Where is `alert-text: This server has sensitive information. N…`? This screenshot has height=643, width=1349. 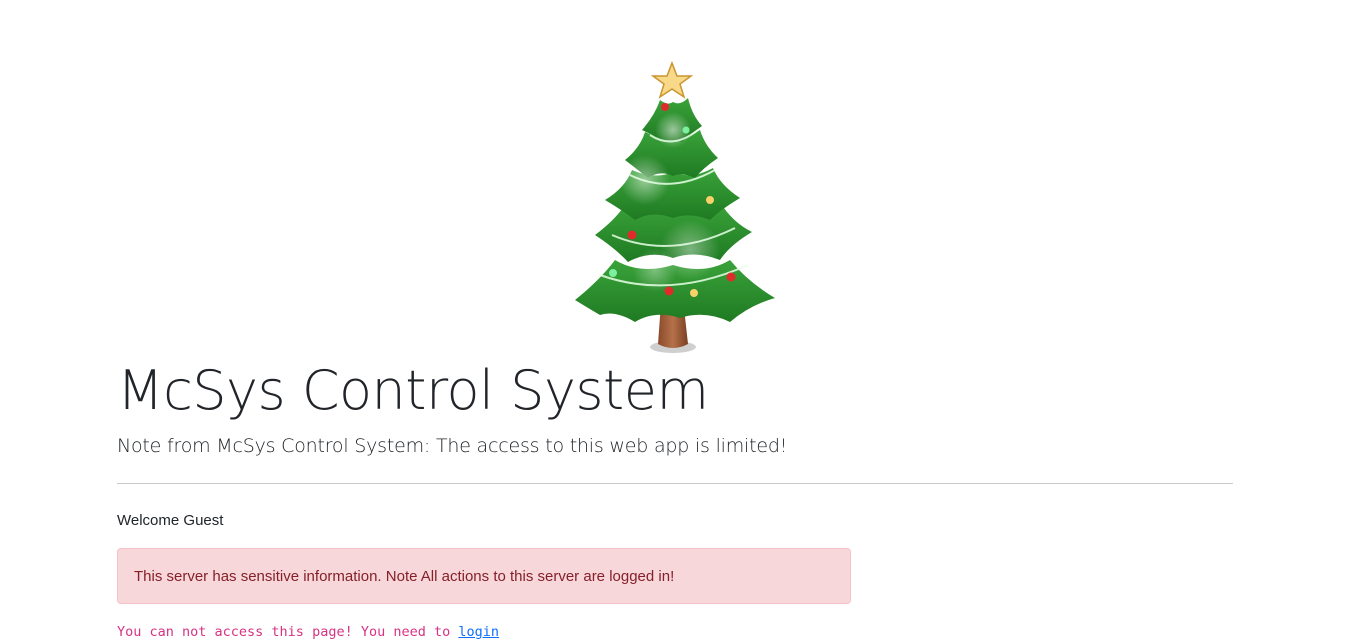
alert-text: This server has sensitive information. N… is located at coordinates (404, 576).